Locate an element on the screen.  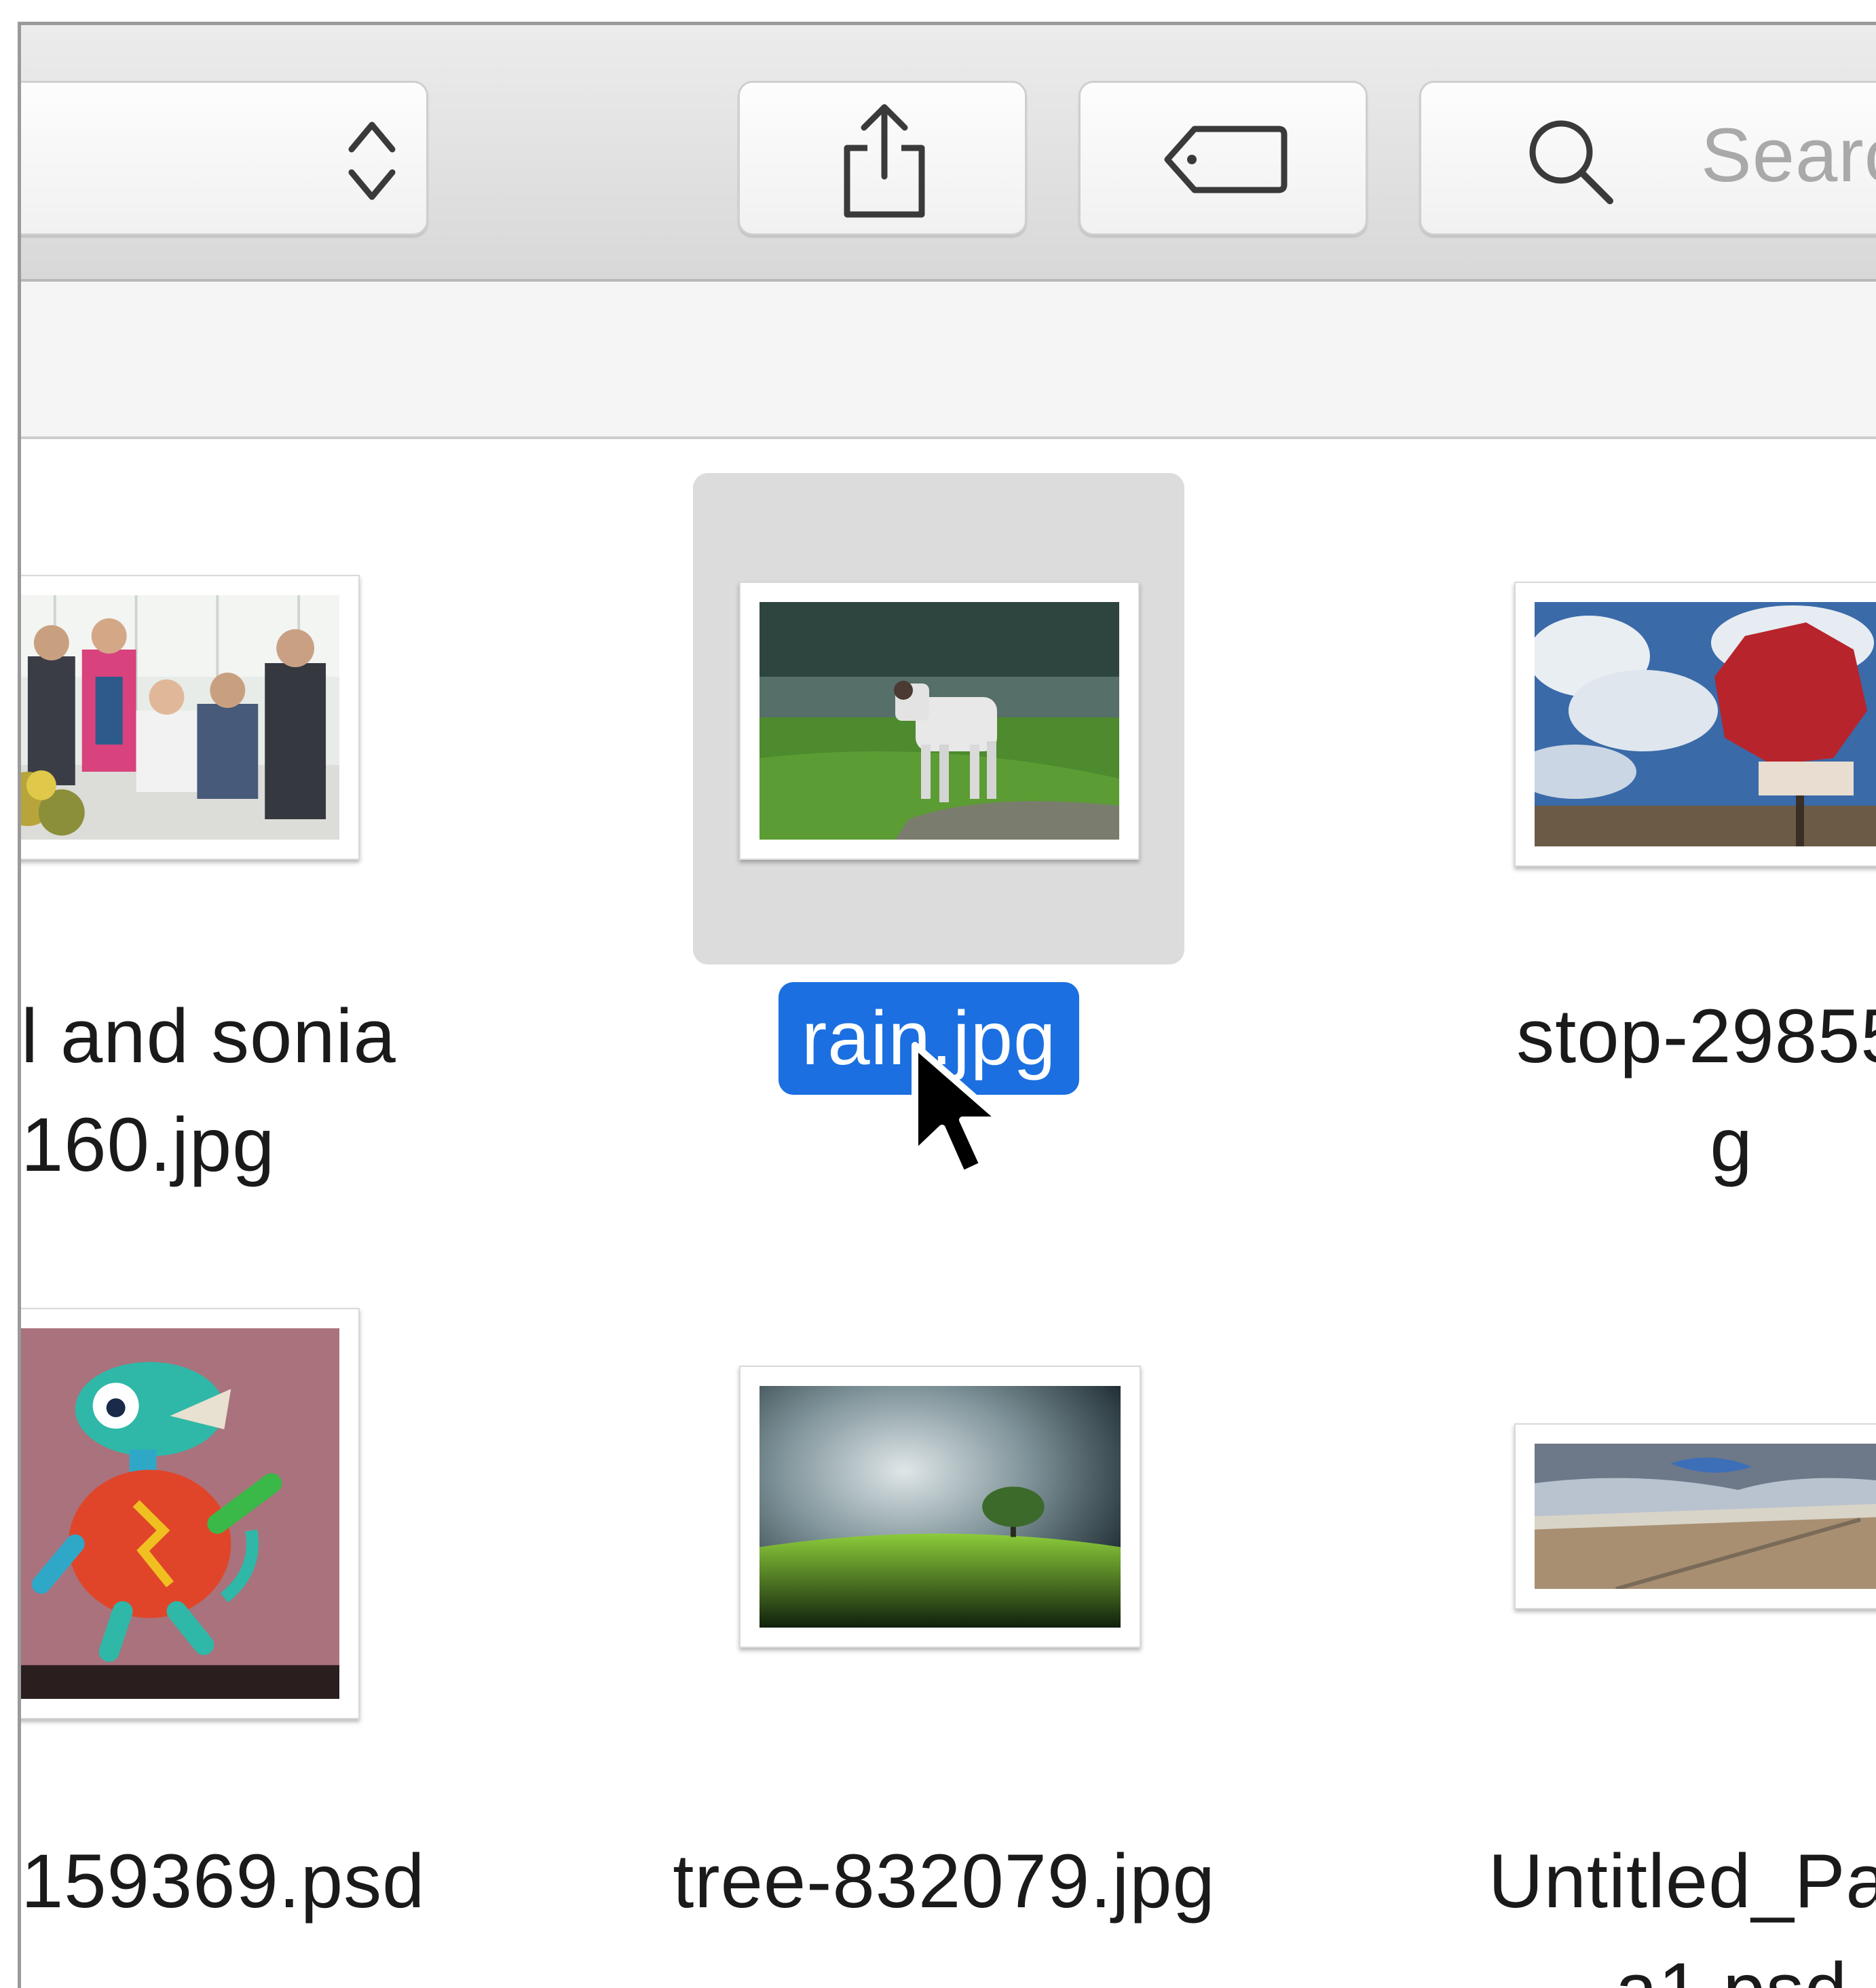
tree-photo-image is located at coordinates (940, 1507).